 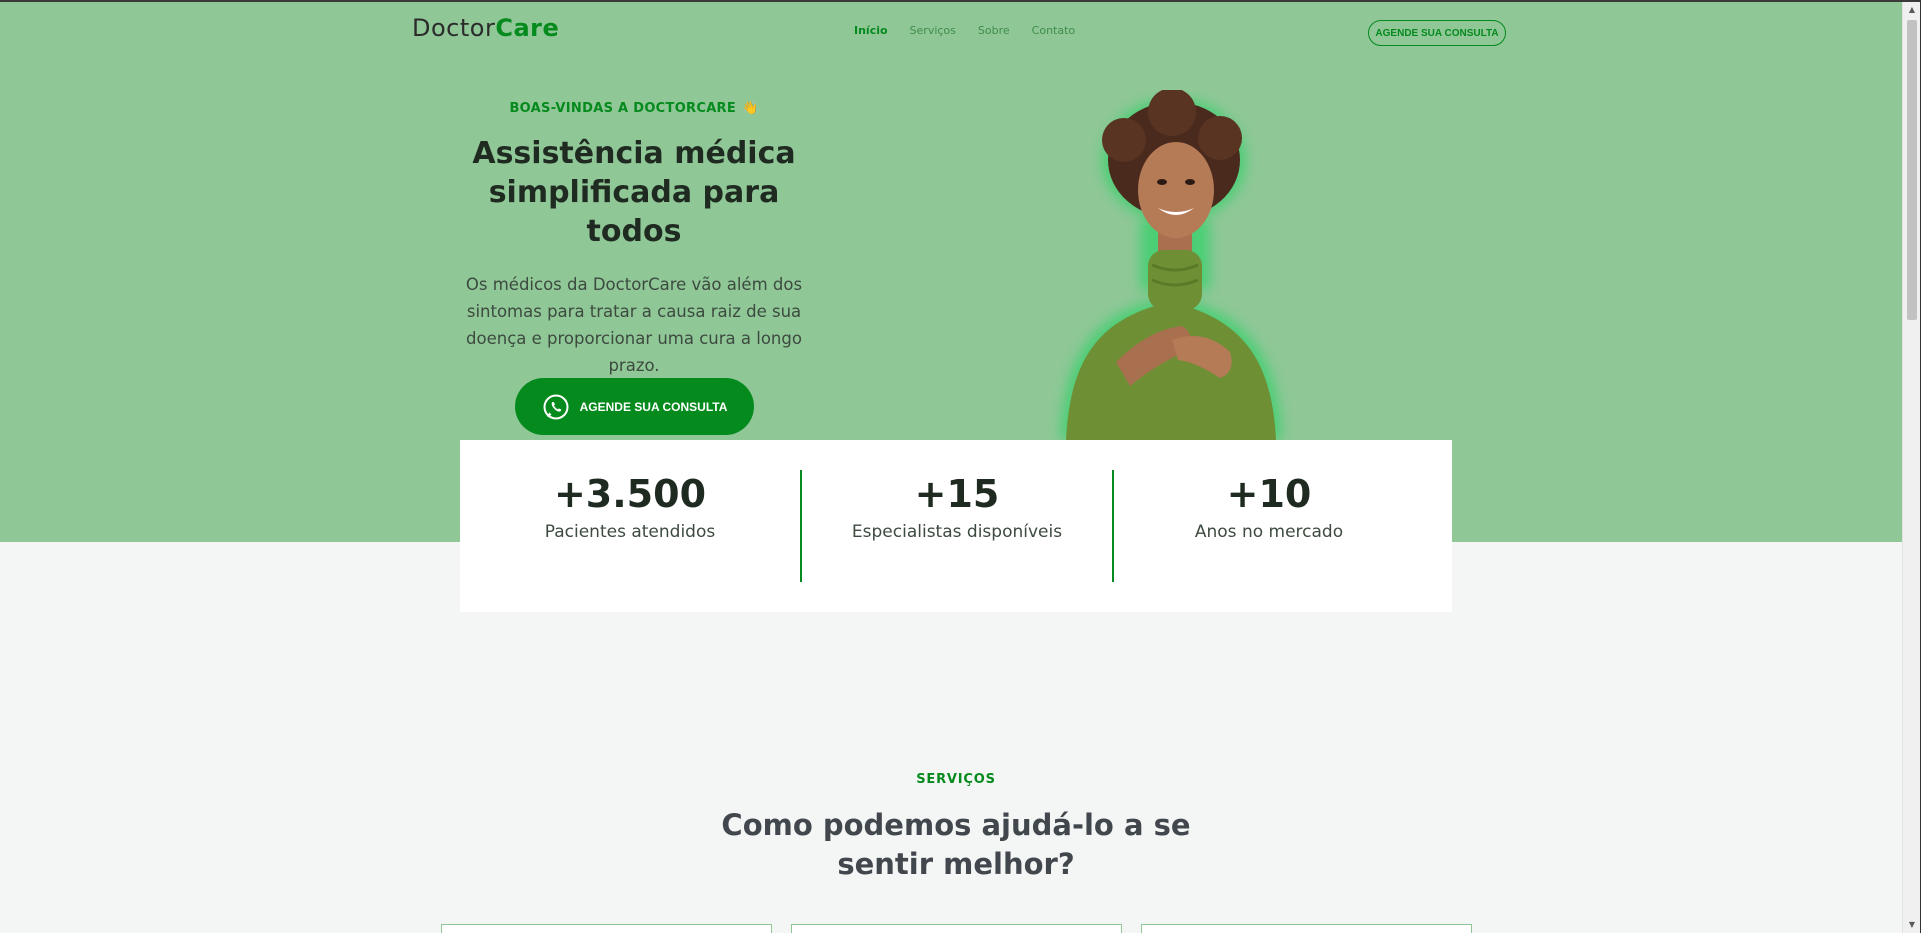 What do you see at coordinates (630, 494) in the screenshot?
I see `stat-value: +3.500` at bounding box center [630, 494].